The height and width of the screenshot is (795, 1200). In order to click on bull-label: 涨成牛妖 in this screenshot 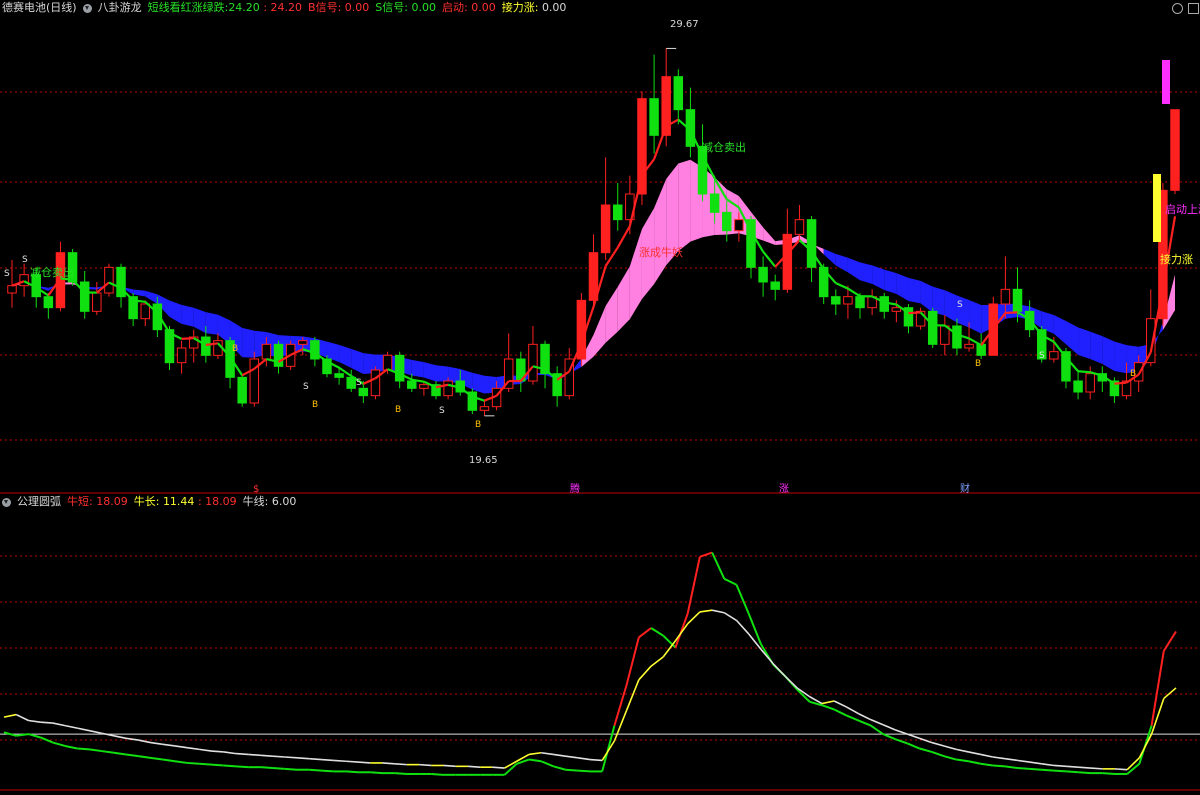, I will do `click(661, 252)`.